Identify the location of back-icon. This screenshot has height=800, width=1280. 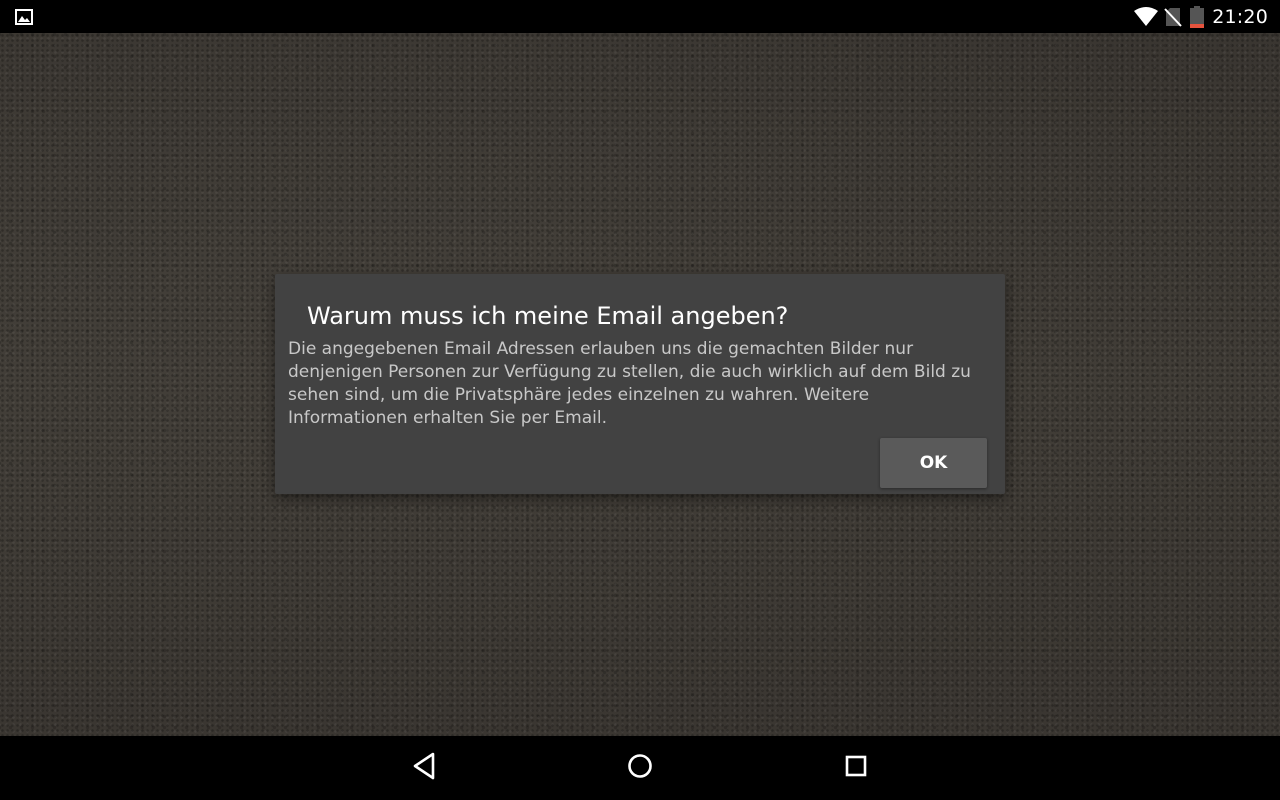
(424, 768).